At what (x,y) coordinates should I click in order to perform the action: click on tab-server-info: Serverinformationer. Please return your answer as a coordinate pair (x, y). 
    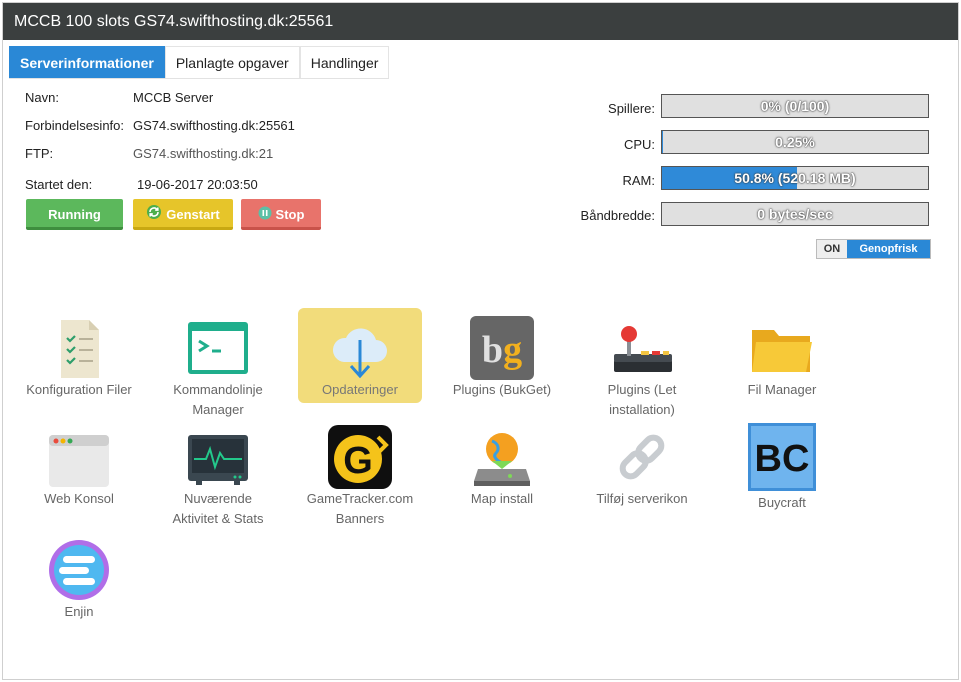
    Looking at the image, I should click on (87, 62).